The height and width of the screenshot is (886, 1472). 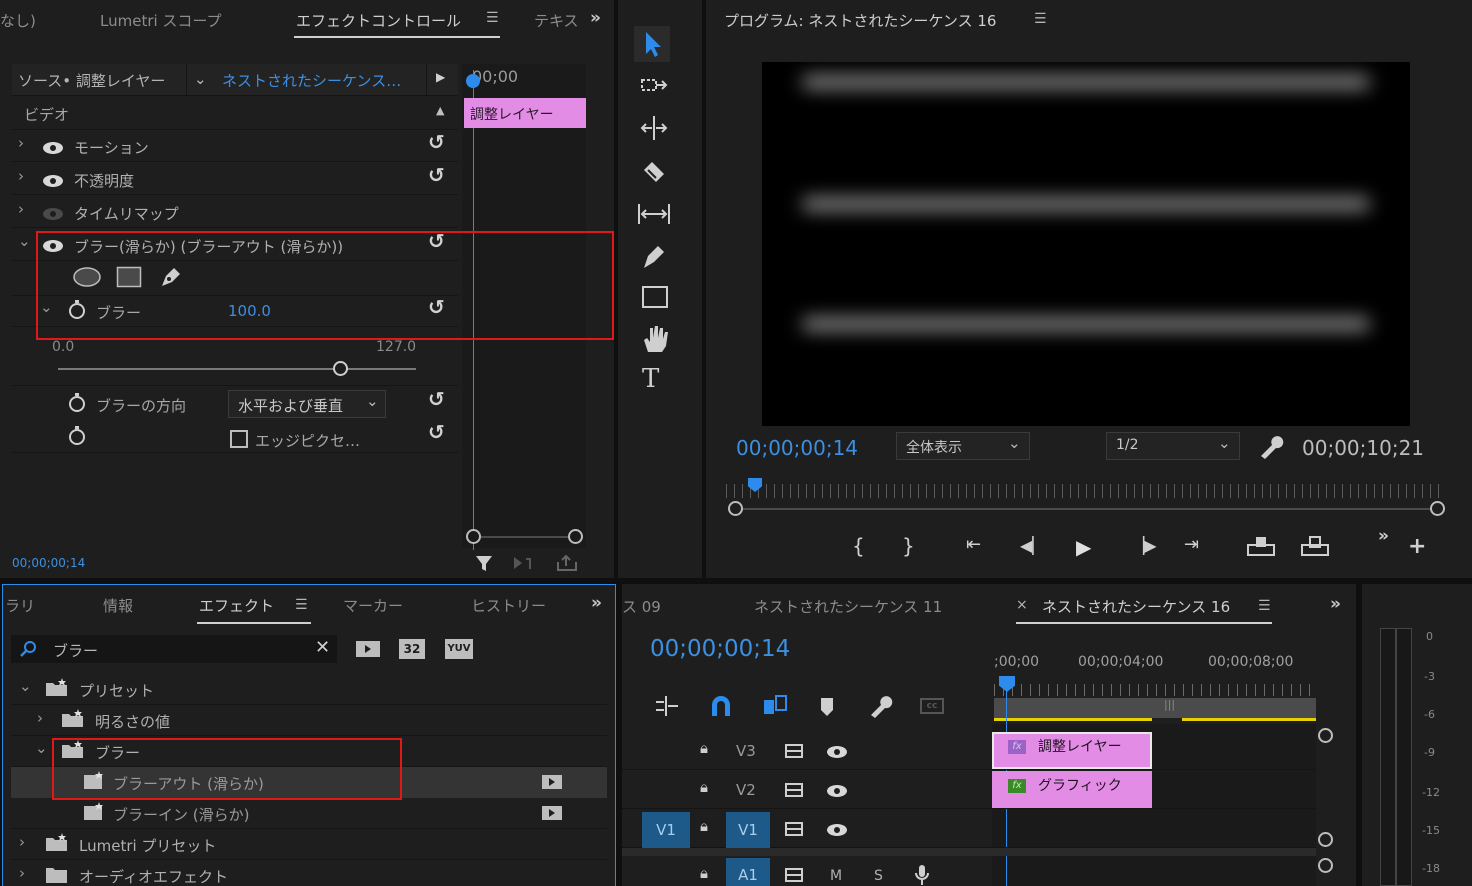 I want to click on program-zoom-right, so click(x=1437, y=508).